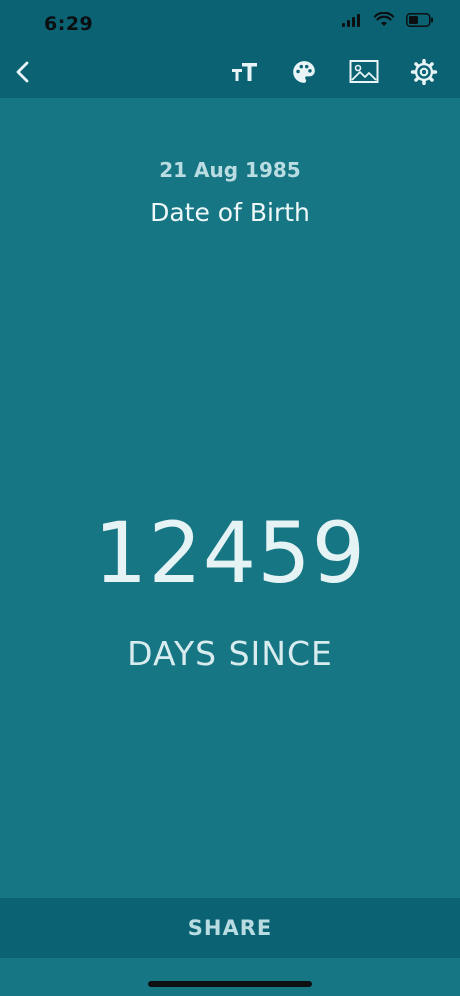 This screenshot has height=996, width=460. I want to click on settings-button, so click(424, 72).